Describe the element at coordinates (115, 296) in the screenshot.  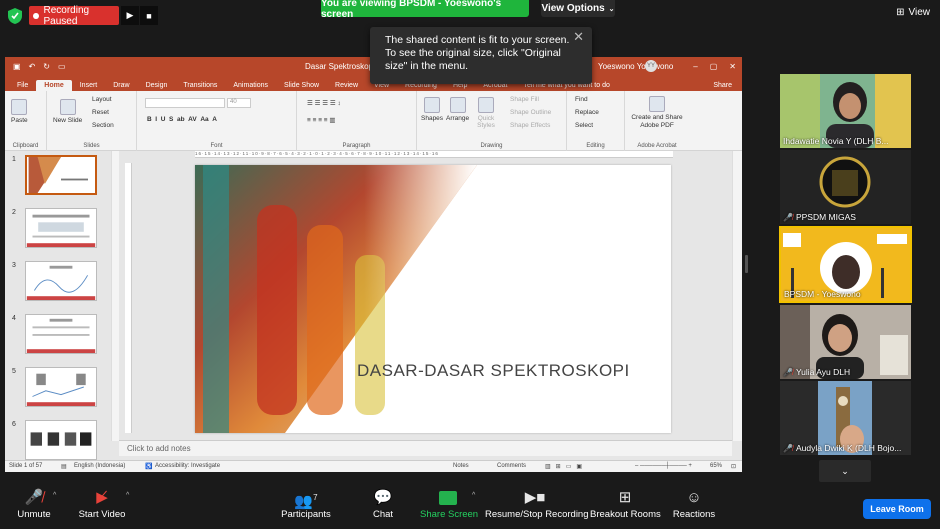
I see `thumbnail-scrollbar` at that location.